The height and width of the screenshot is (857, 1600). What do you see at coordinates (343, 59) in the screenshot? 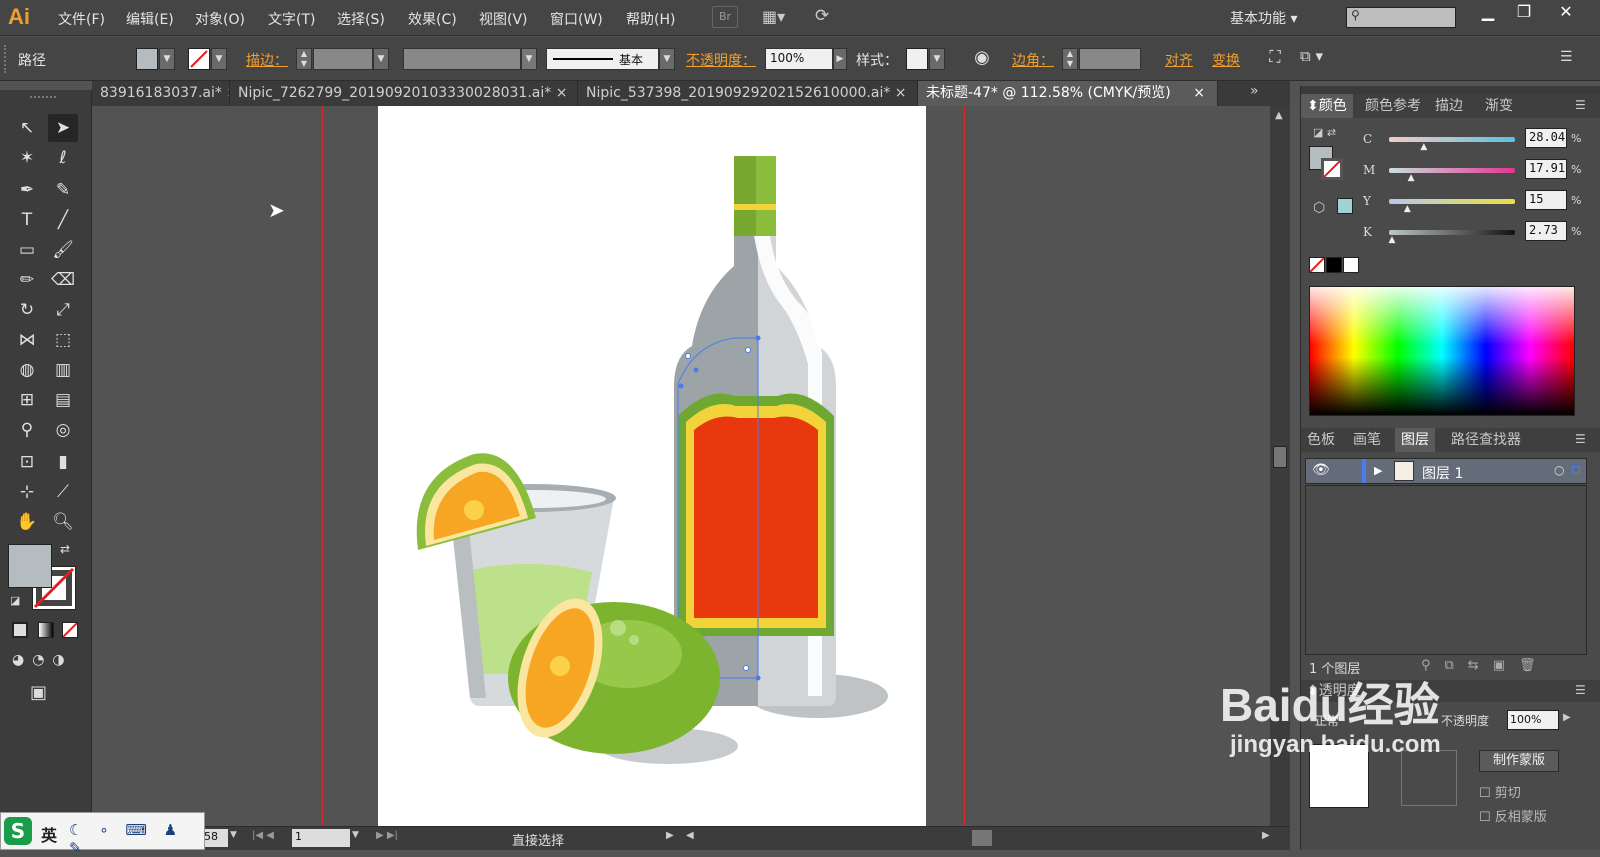
I see `stroke-weight-input` at bounding box center [343, 59].